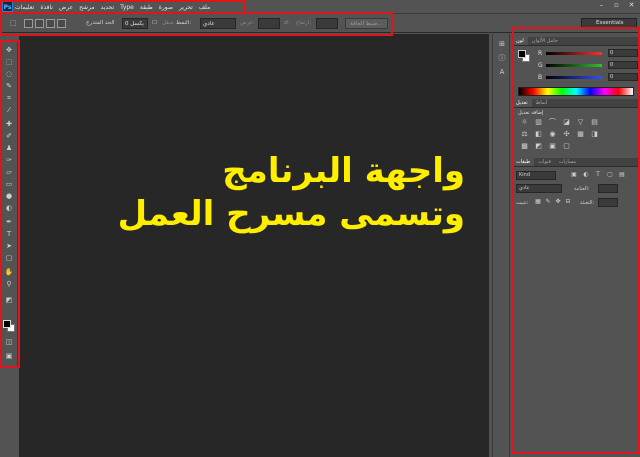  What do you see at coordinates (544, 162) in the screenshot?
I see `tab-channels: قنوات` at bounding box center [544, 162].